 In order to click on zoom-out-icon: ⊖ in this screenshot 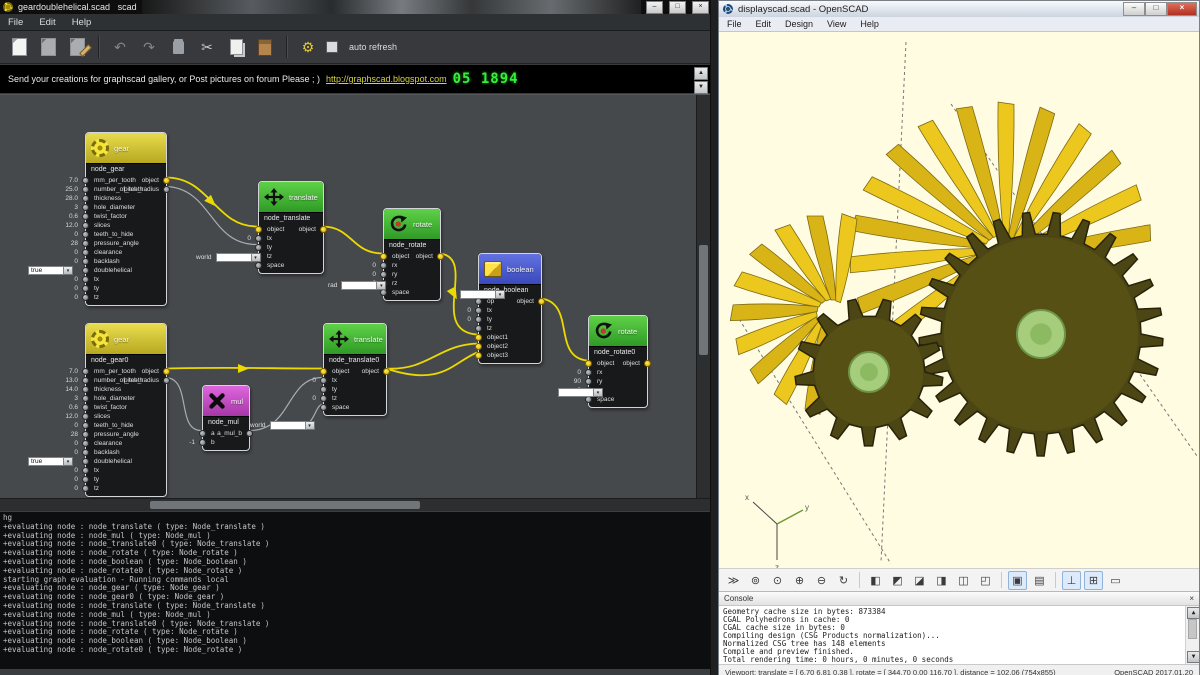, I will do `click(821, 580)`.